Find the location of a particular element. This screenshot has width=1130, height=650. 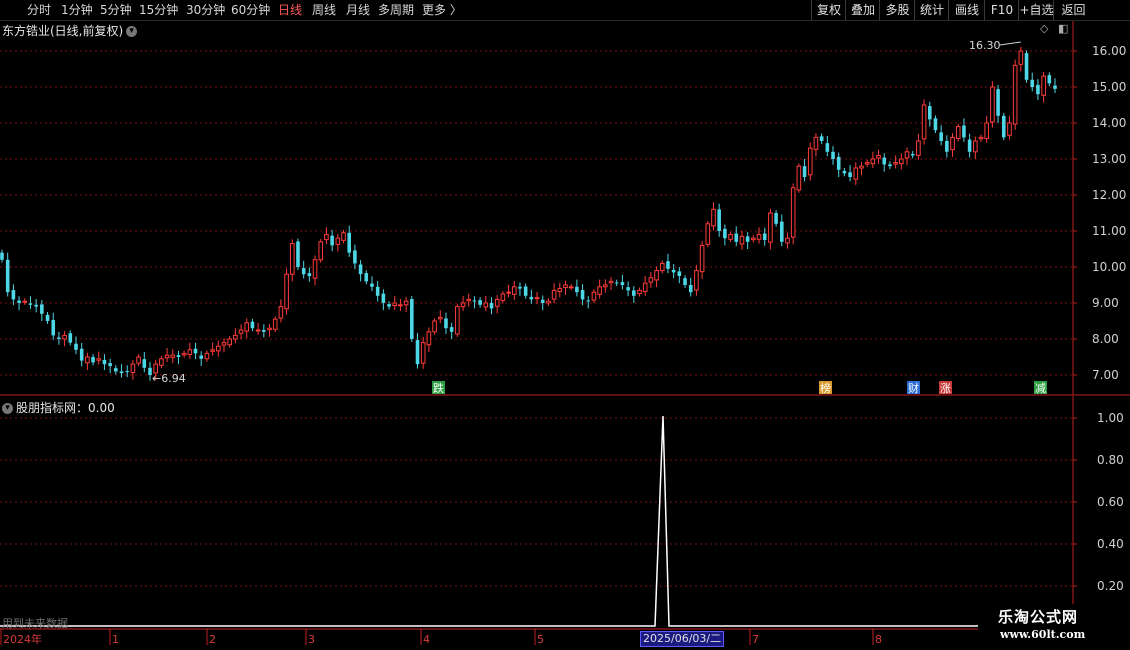

indicator-label: 0.80 is located at coordinates (1110, 460).